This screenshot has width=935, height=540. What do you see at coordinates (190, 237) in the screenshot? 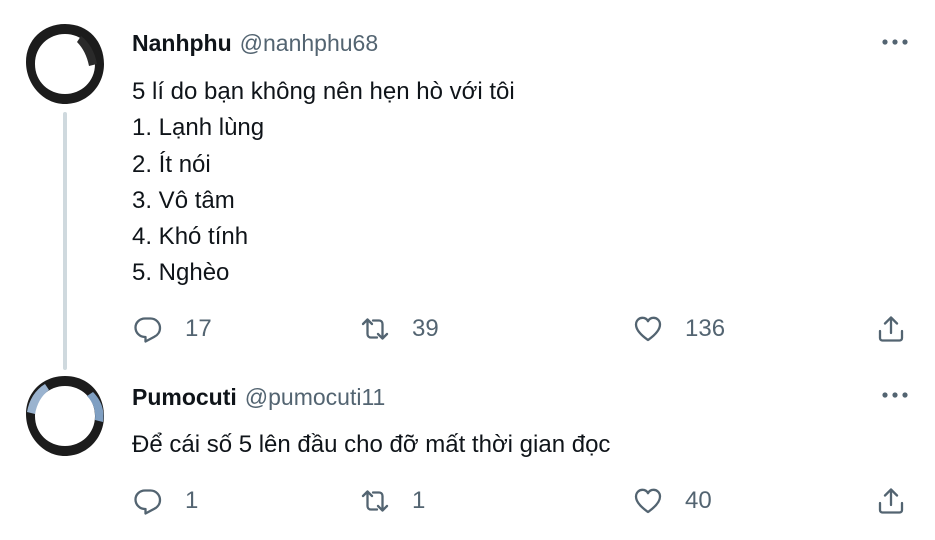
I see `tweet-text-line: 4. Khó tính` at bounding box center [190, 237].